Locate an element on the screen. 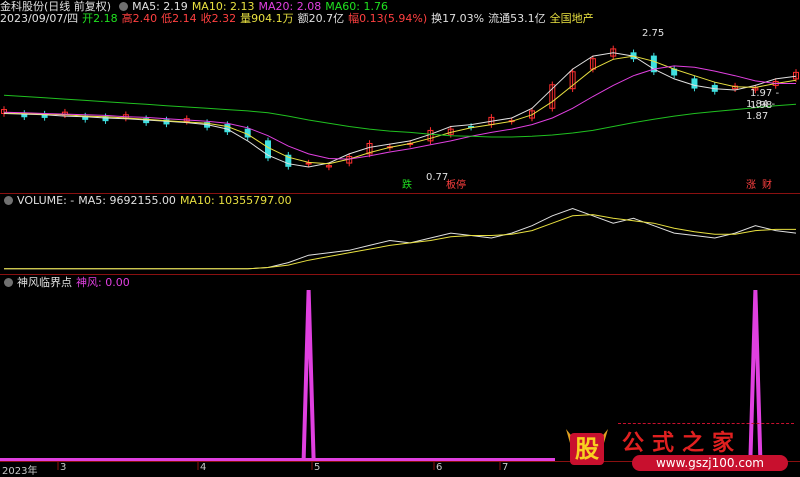 The image size is (800, 477). settings-circle-icon is located at coordinates (124, 6).